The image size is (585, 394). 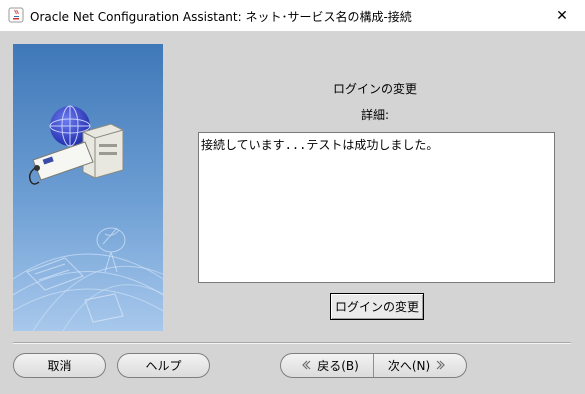 I want to click on change-login-button: ログインの変更, so click(x=377, y=306).